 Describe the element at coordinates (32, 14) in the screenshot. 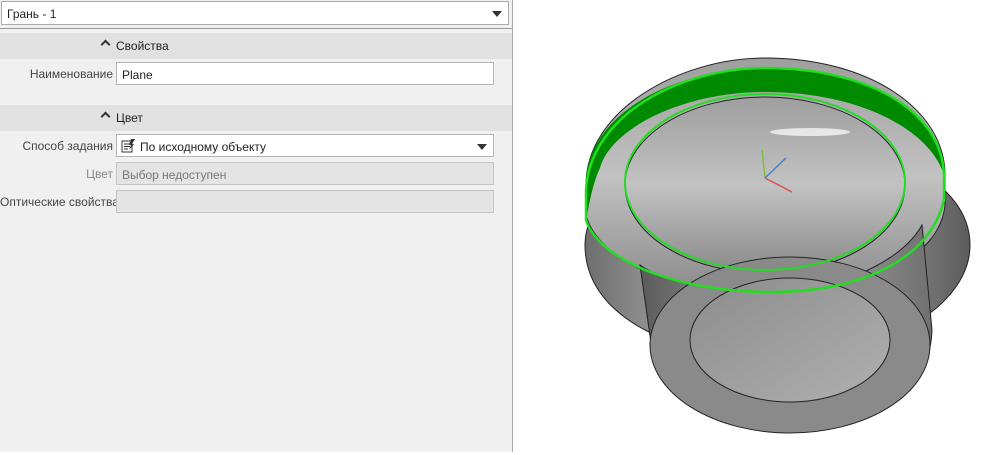

I see `object-selector-value: Грань - 1` at that location.